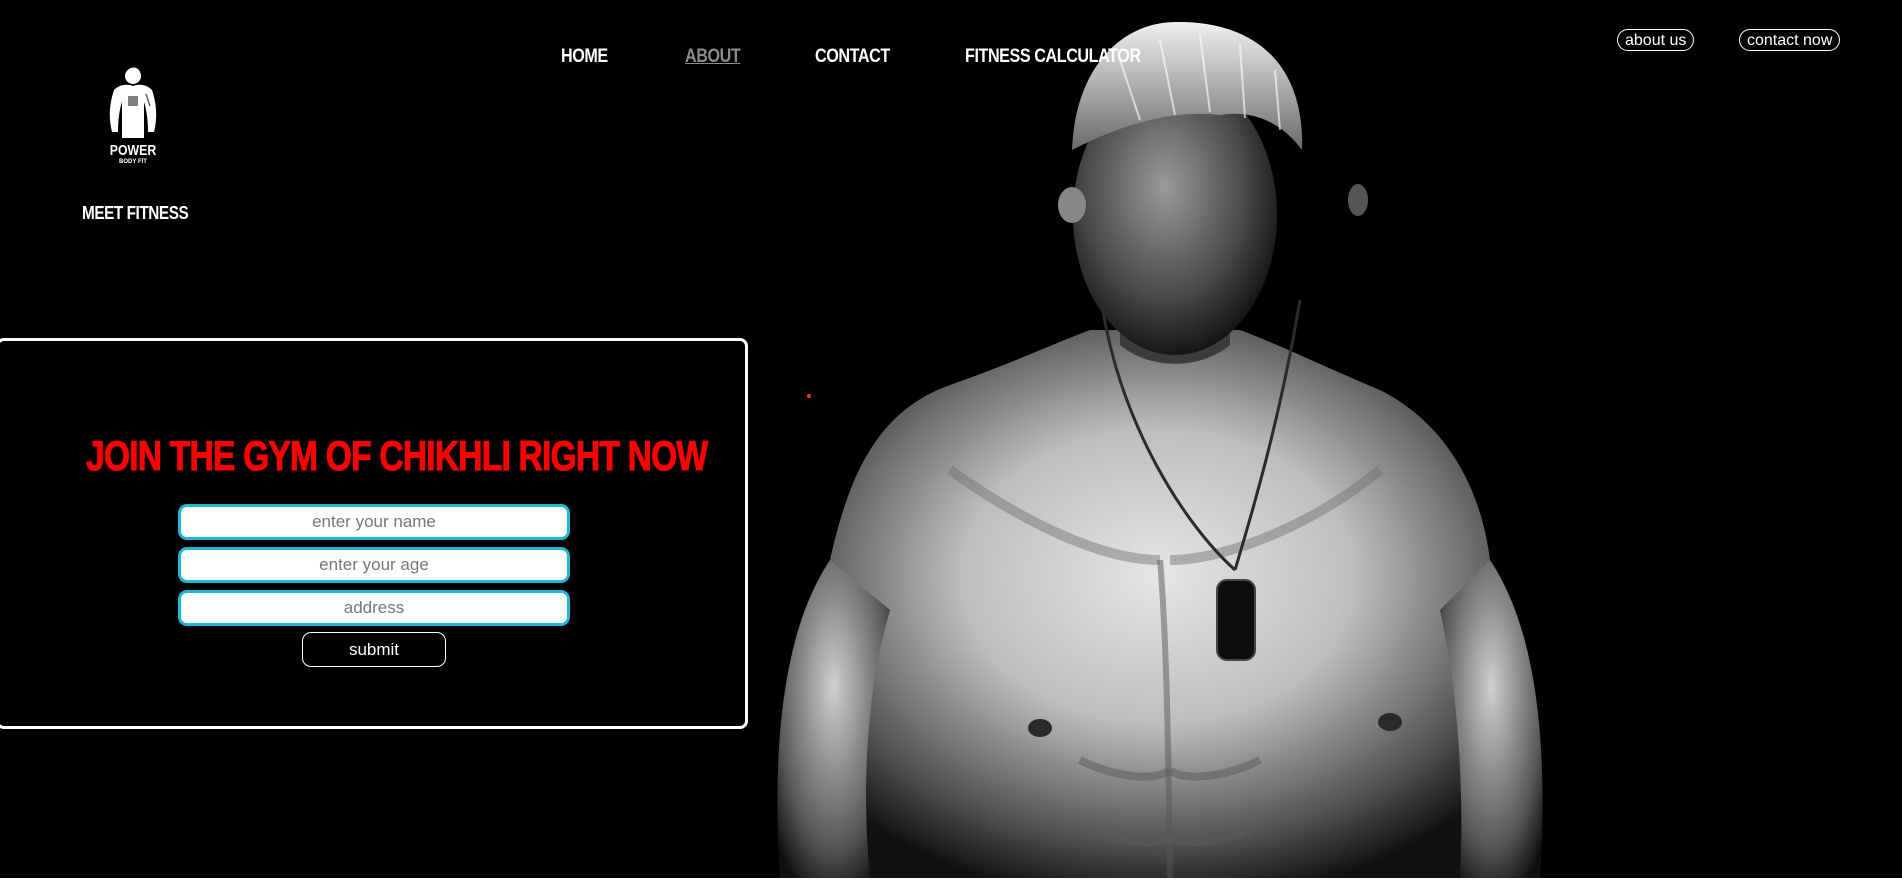  Describe the element at coordinates (852, 57) in the screenshot. I see `nav-contact: CONTACT` at that location.